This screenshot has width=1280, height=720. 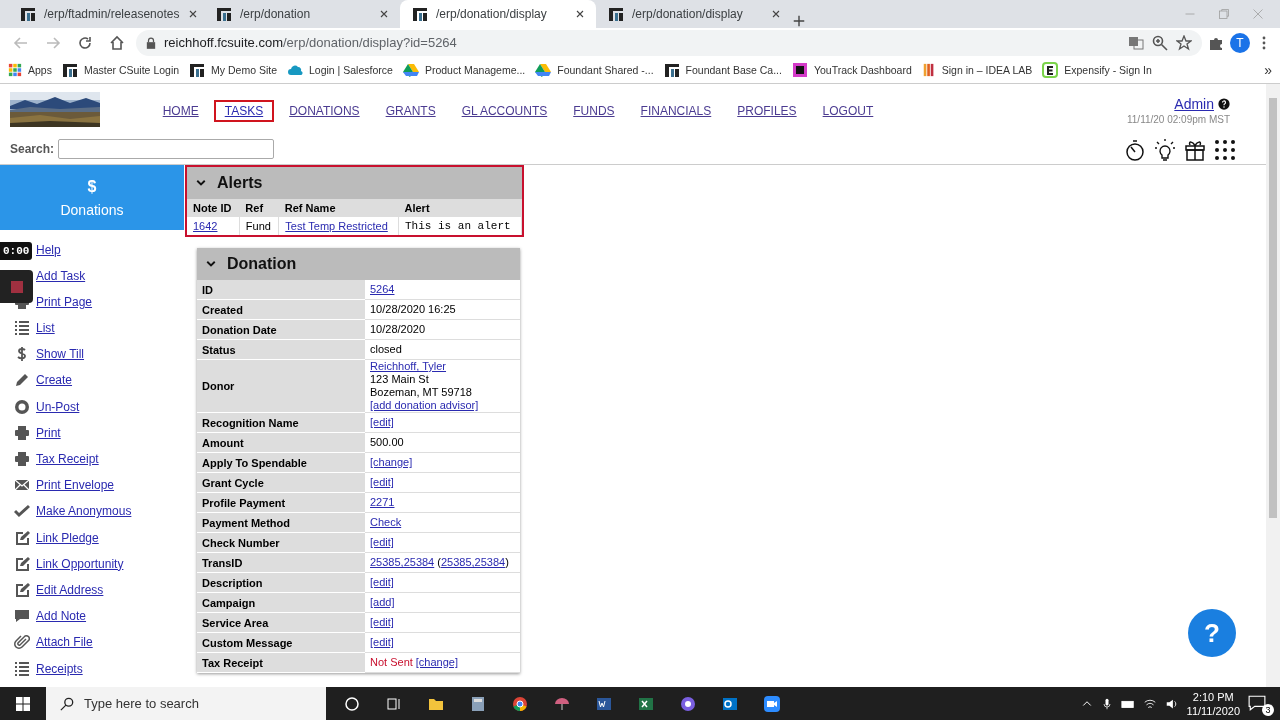 What do you see at coordinates (61, 275) in the screenshot?
I see `sidebar-link: Add Task` at bounding box center [61, 275].